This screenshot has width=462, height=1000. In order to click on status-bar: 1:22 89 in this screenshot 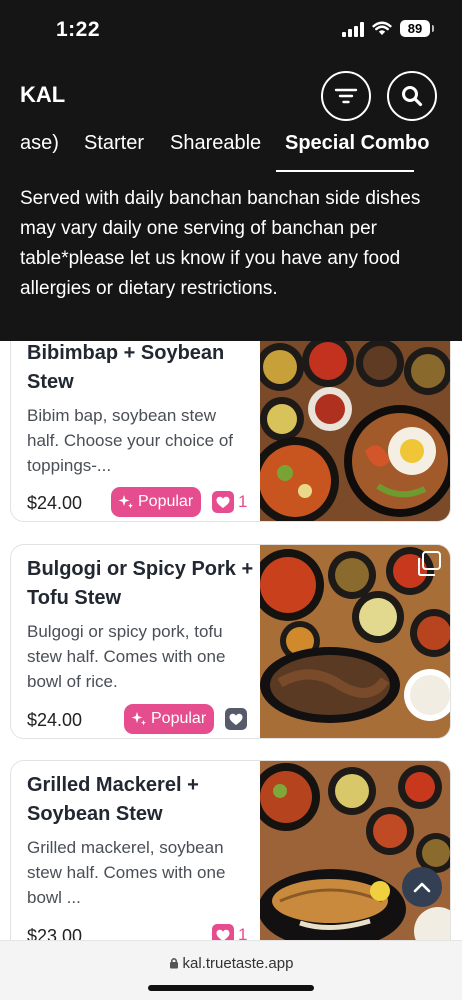, I will do `click(231, 30)`.